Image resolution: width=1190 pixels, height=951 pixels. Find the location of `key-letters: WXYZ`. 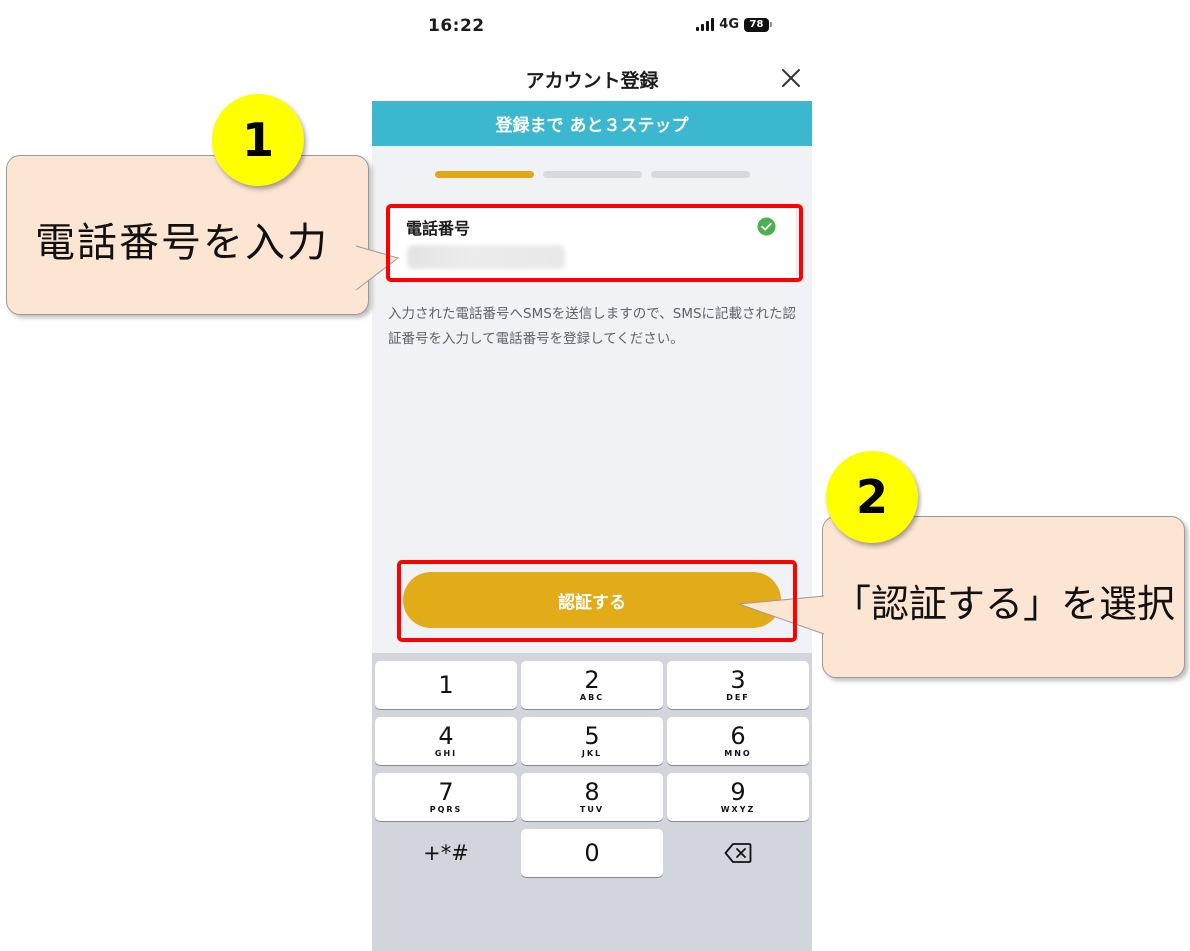

key-letters: WXYZ is located at coordinates (738, 809).